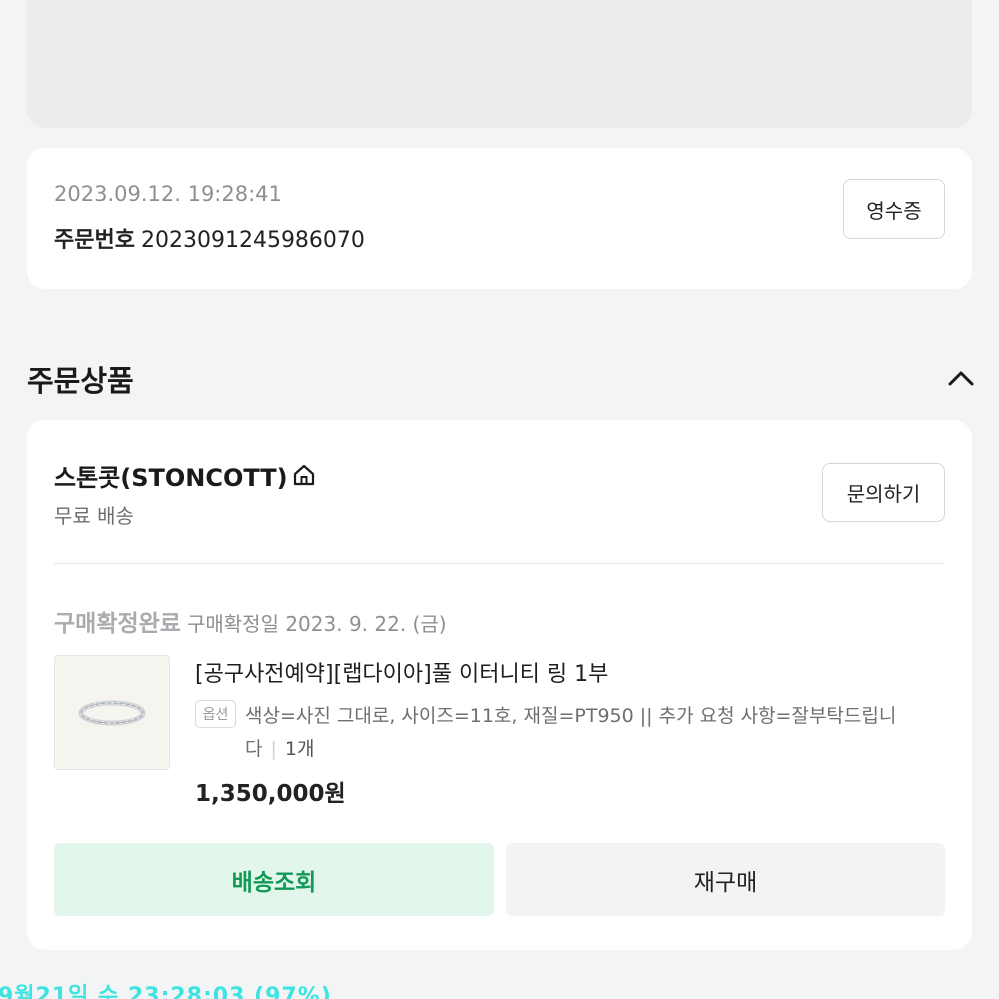 Image resolution: width=999 pixels, height=999 pixels. What do you see at coordinates (725, 879) in the screenshot?
I see `rebuy-button: 재구매` at bounding box center [725, 879].